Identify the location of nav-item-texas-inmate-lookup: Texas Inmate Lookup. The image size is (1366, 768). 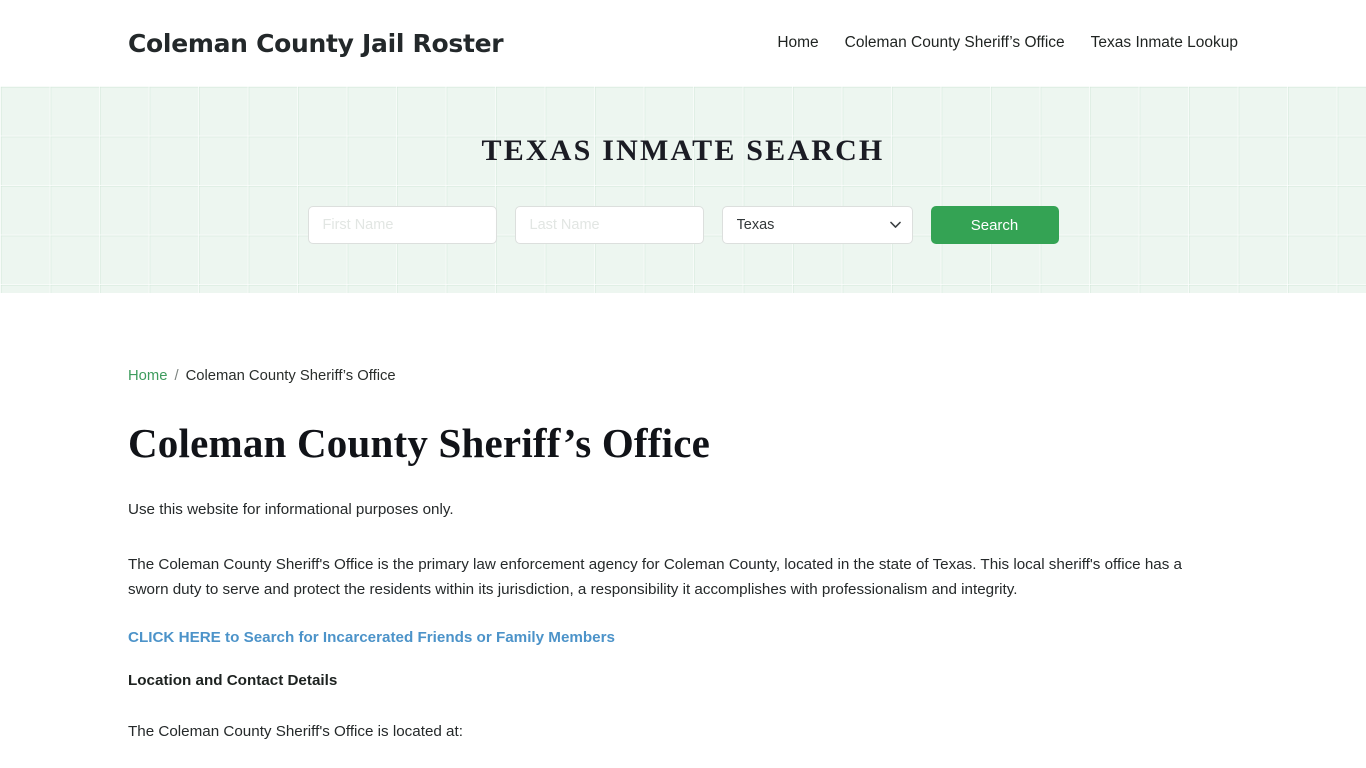
(1164, 43).